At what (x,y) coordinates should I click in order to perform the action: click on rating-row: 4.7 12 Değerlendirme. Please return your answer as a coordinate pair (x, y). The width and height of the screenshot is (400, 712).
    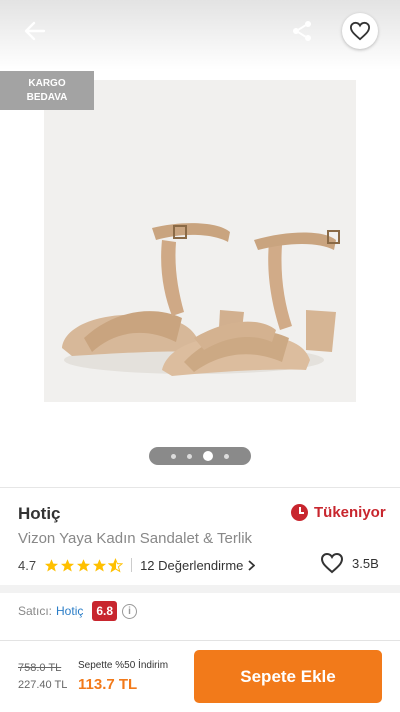
    Looking at the image, I should click on (137, 565).